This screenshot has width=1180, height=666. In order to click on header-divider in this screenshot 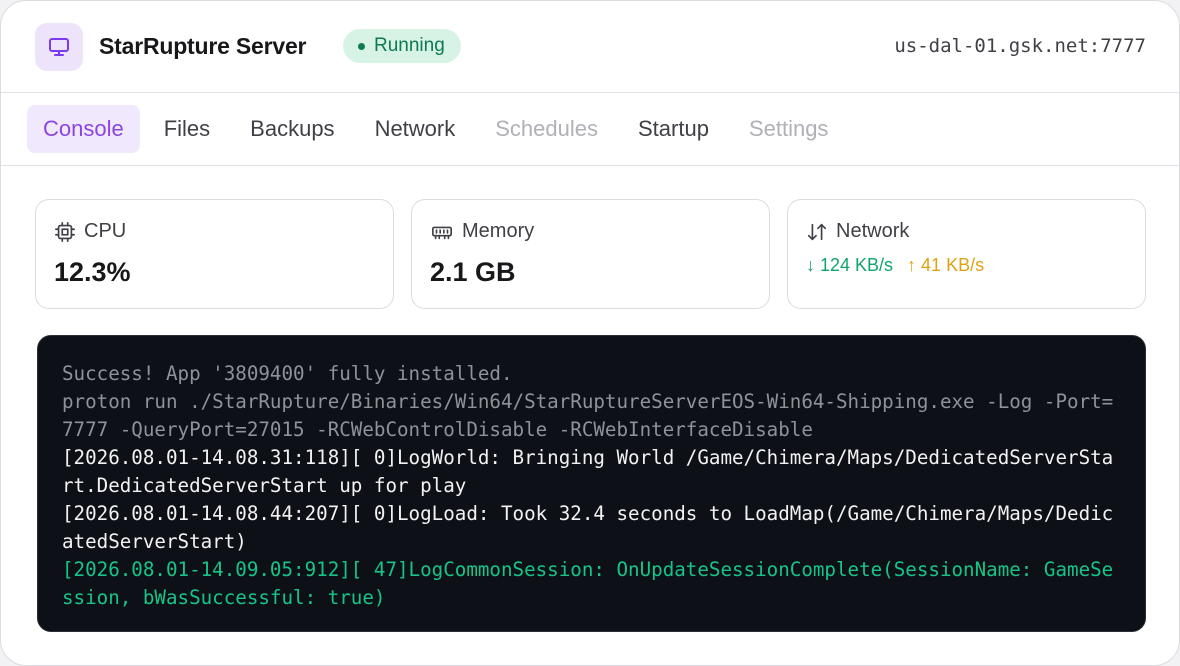, I will do `click(590, 92)`.